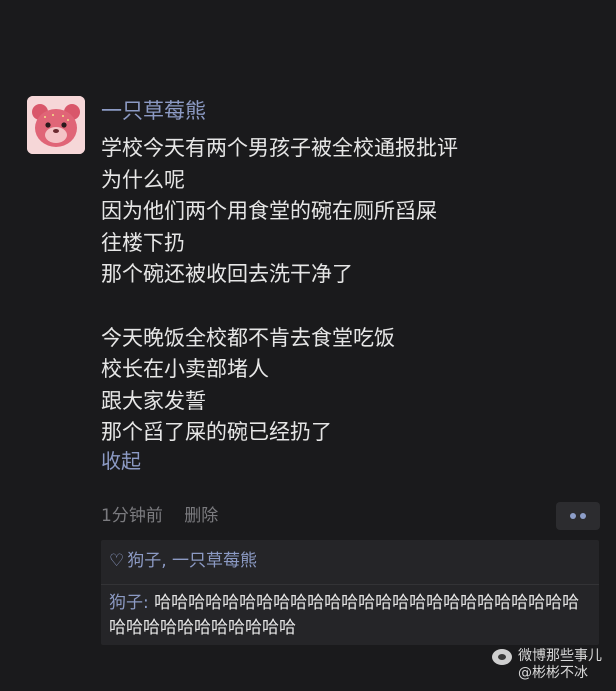 Image resolution: width=616 pixels, height=691 pixels. Describe the element at coordinates (143, 242) in the screenshot. I see `post-line: 往楼下扔` at that location.